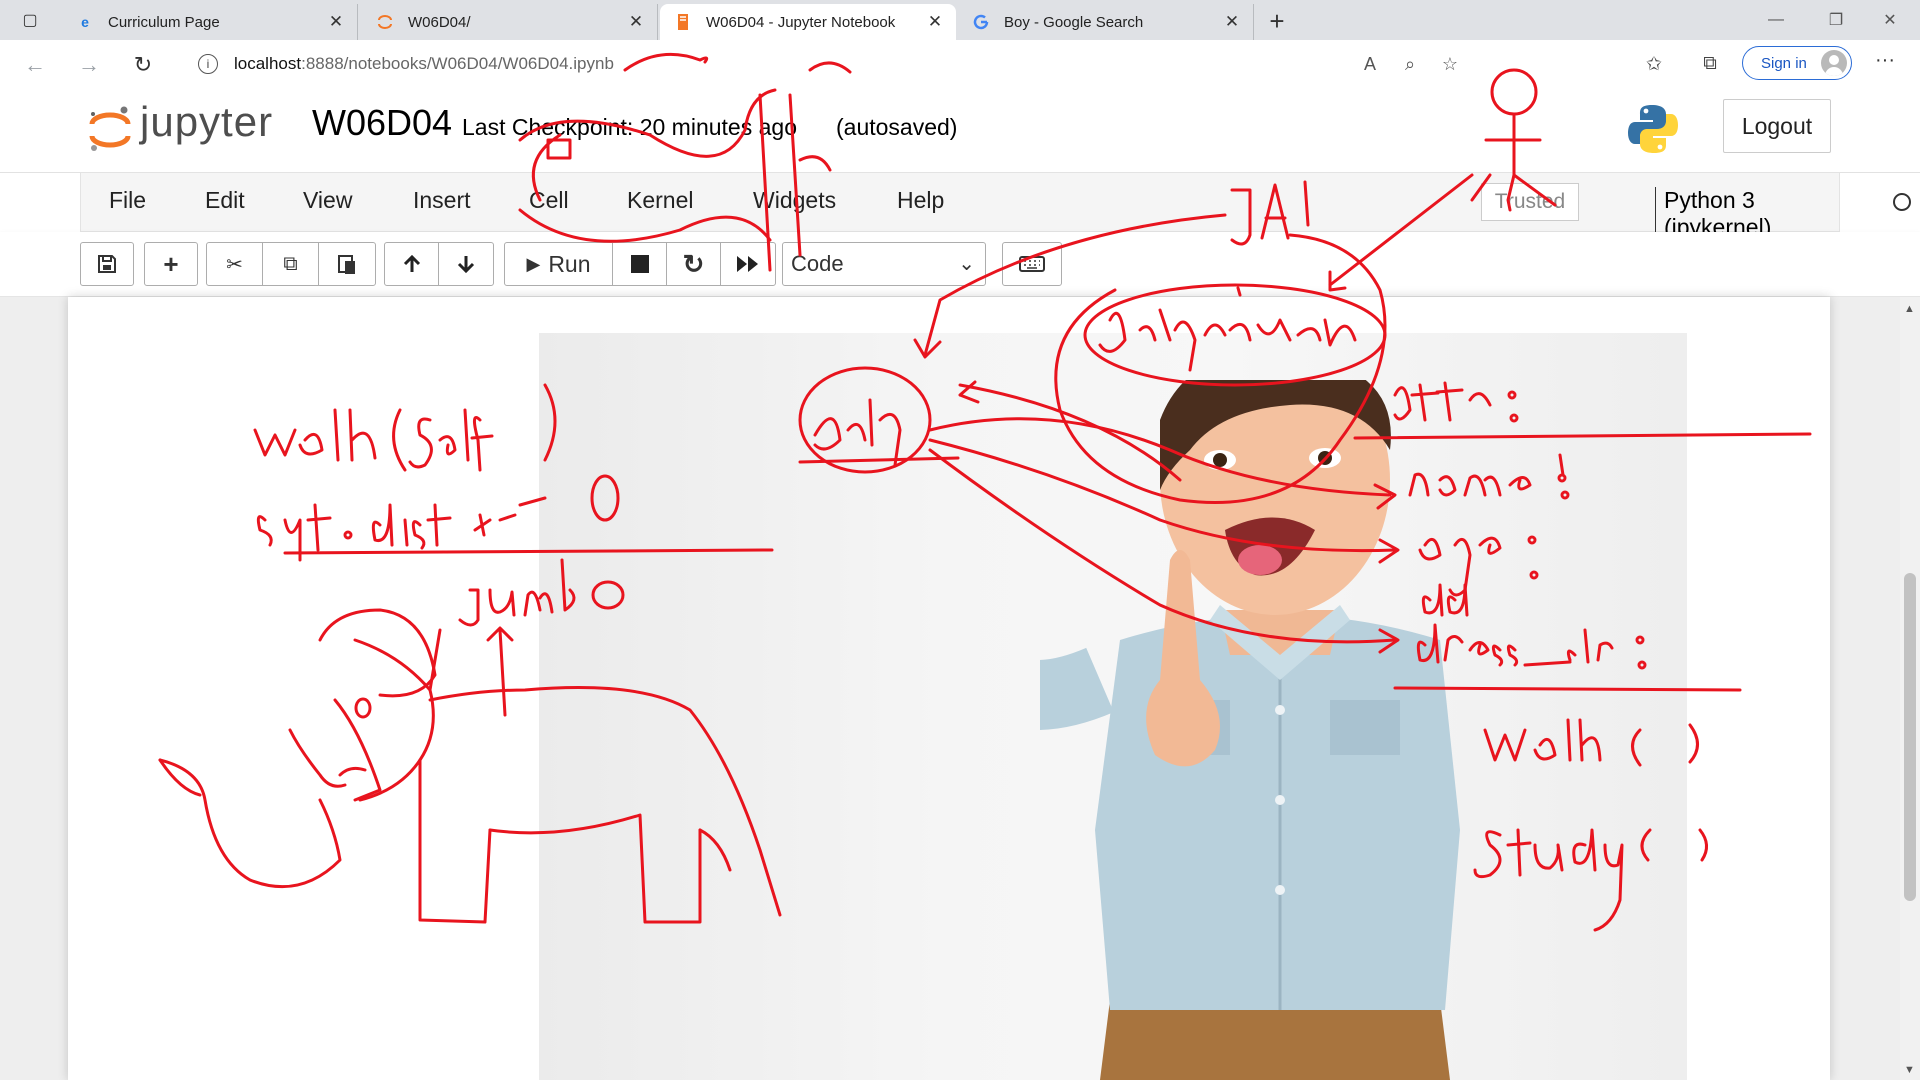 The width and height of the screenshot is (1920, 1080). Describe the element at coordinates (225, 200) in the screenshot. I see `menu-edit: Edit` at that location.